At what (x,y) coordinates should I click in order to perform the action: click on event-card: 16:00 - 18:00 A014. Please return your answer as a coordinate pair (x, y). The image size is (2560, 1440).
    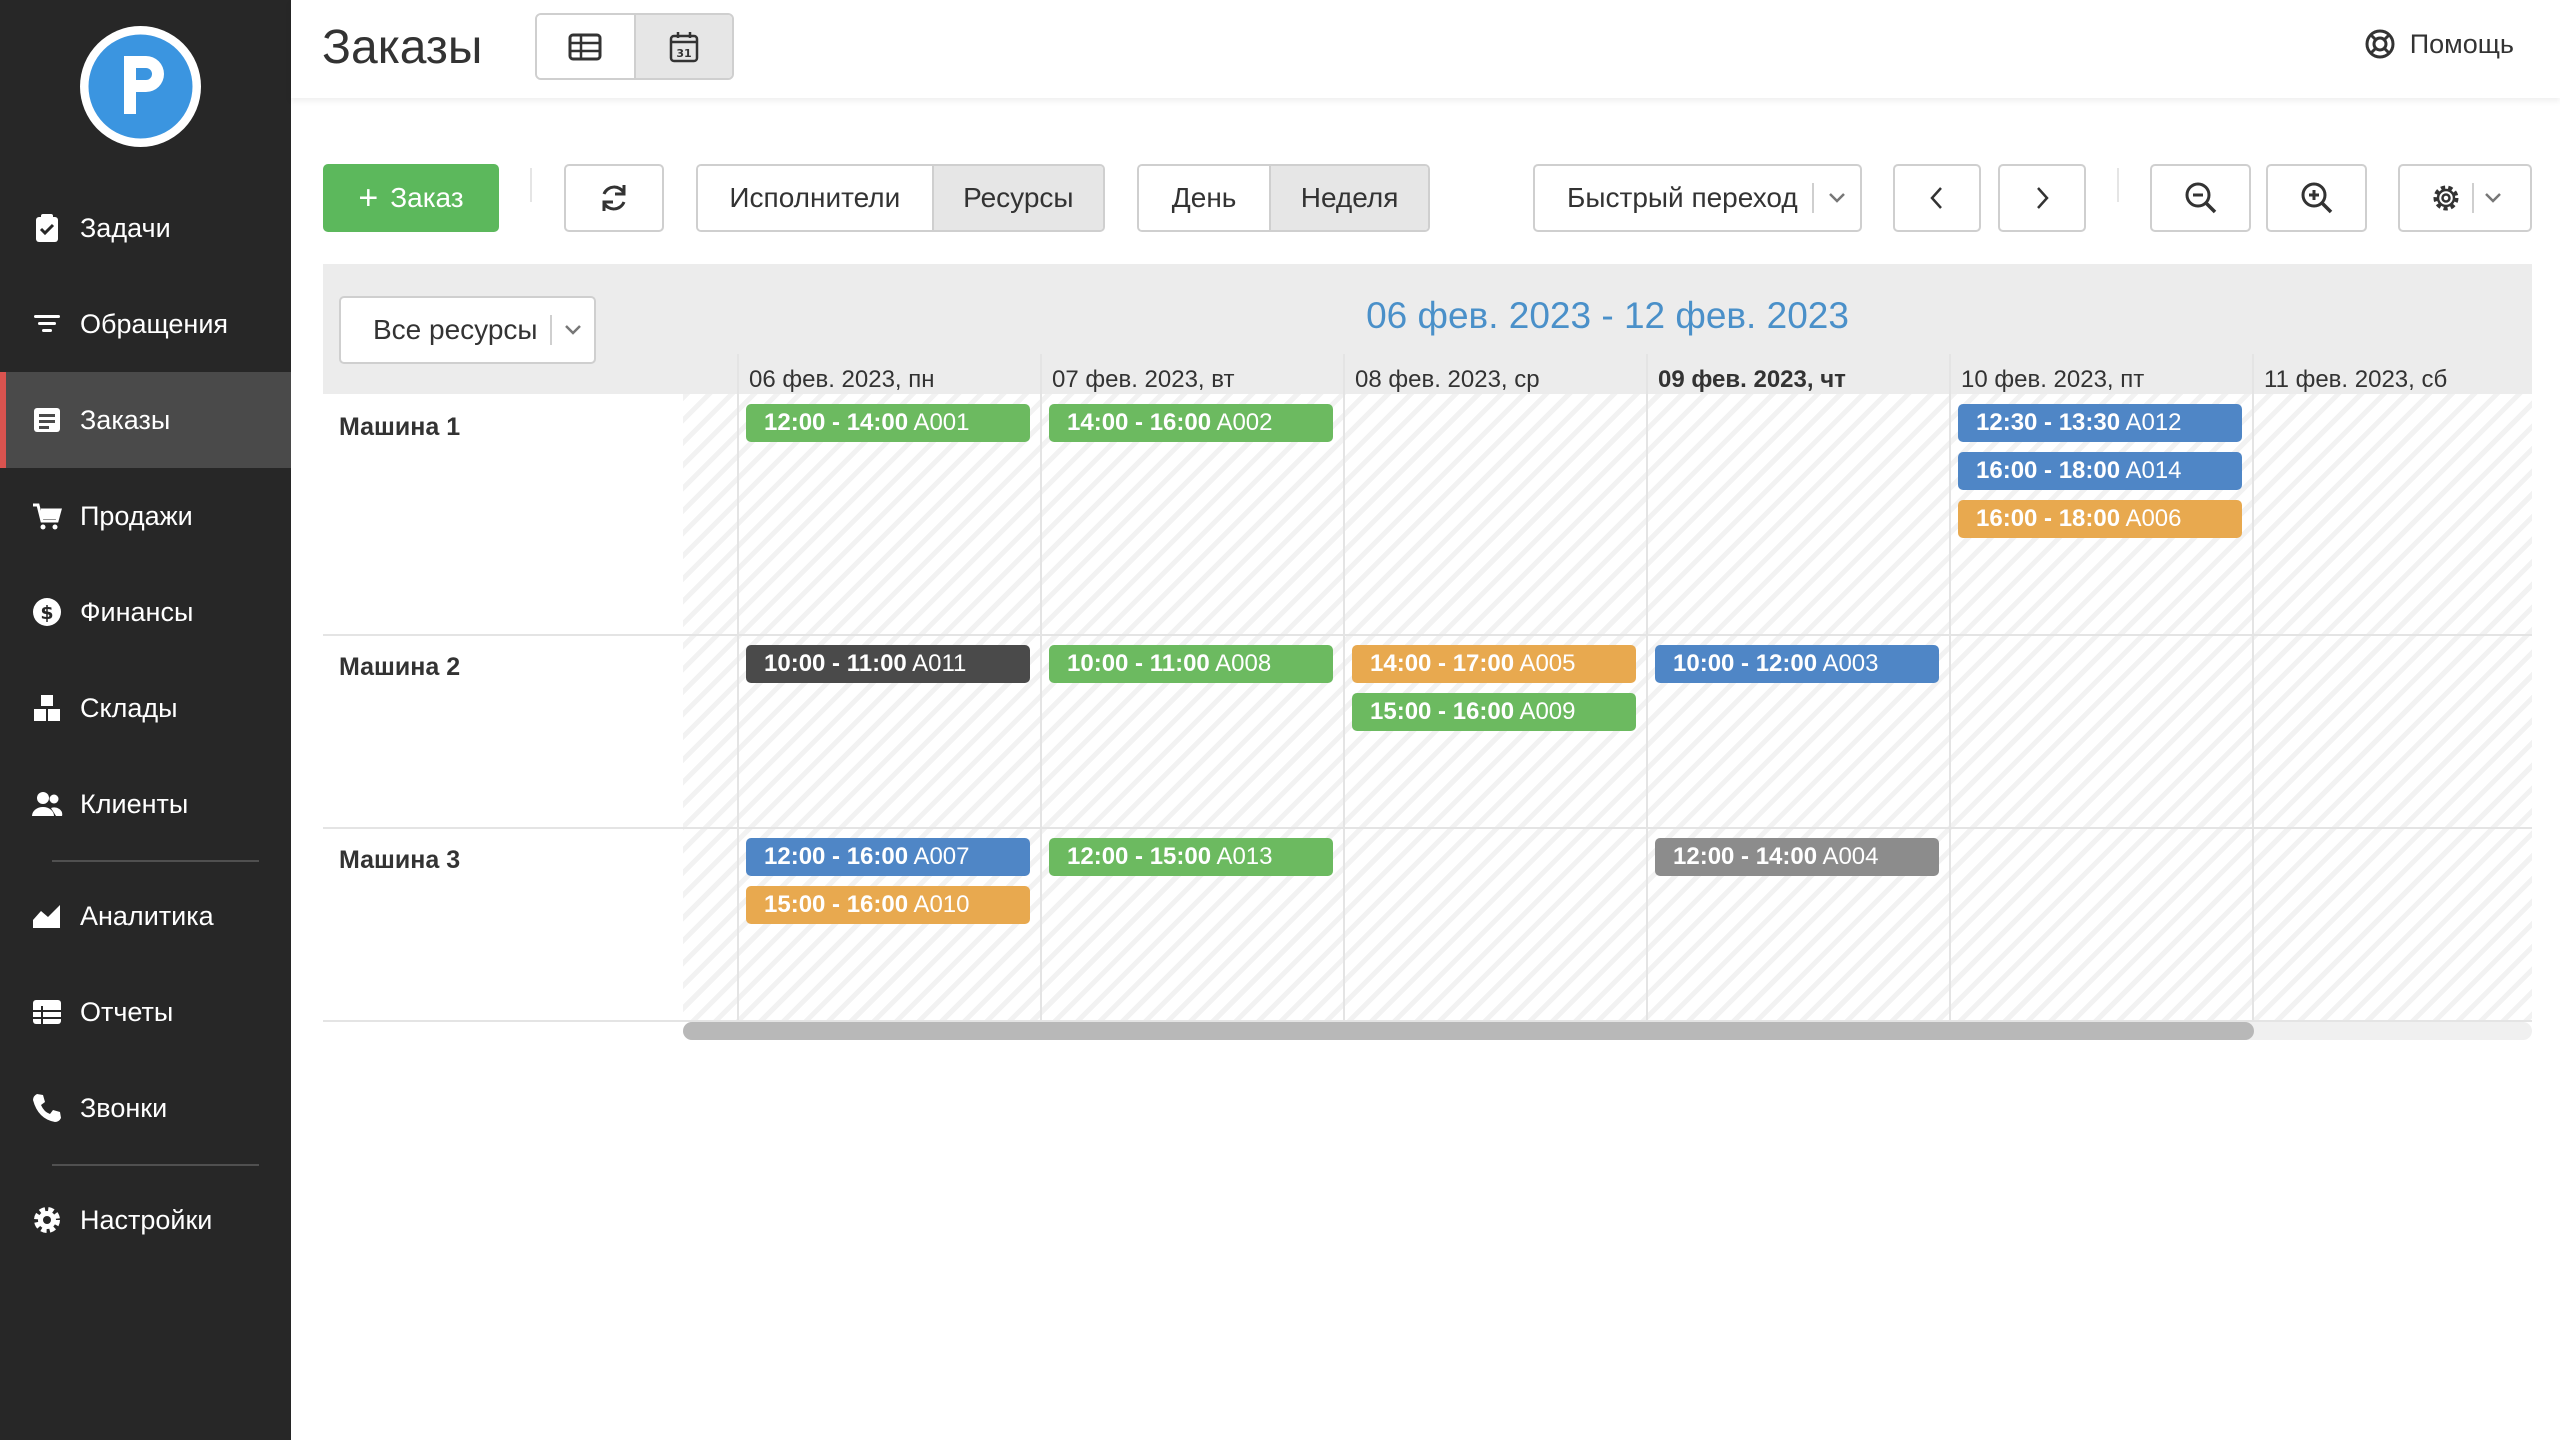
    Looking at the image, I should click on (2100, 471).